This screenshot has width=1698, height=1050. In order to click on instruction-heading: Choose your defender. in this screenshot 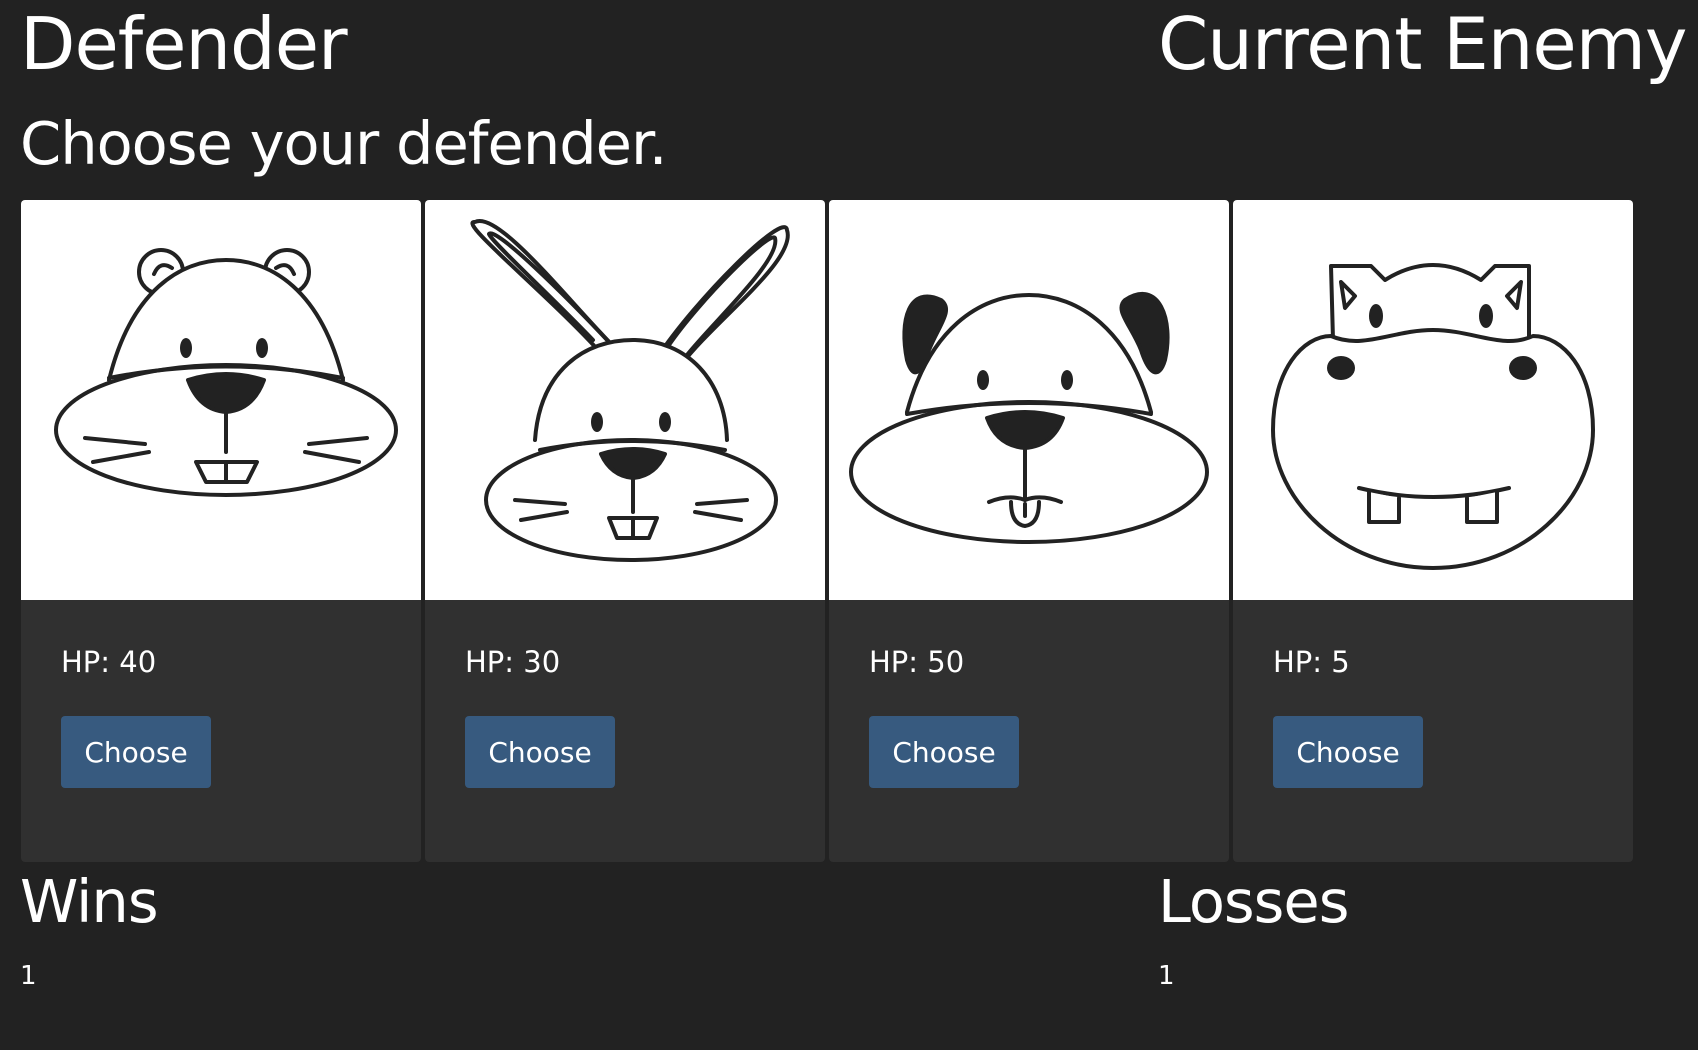, I will do `click(344, 143)`.